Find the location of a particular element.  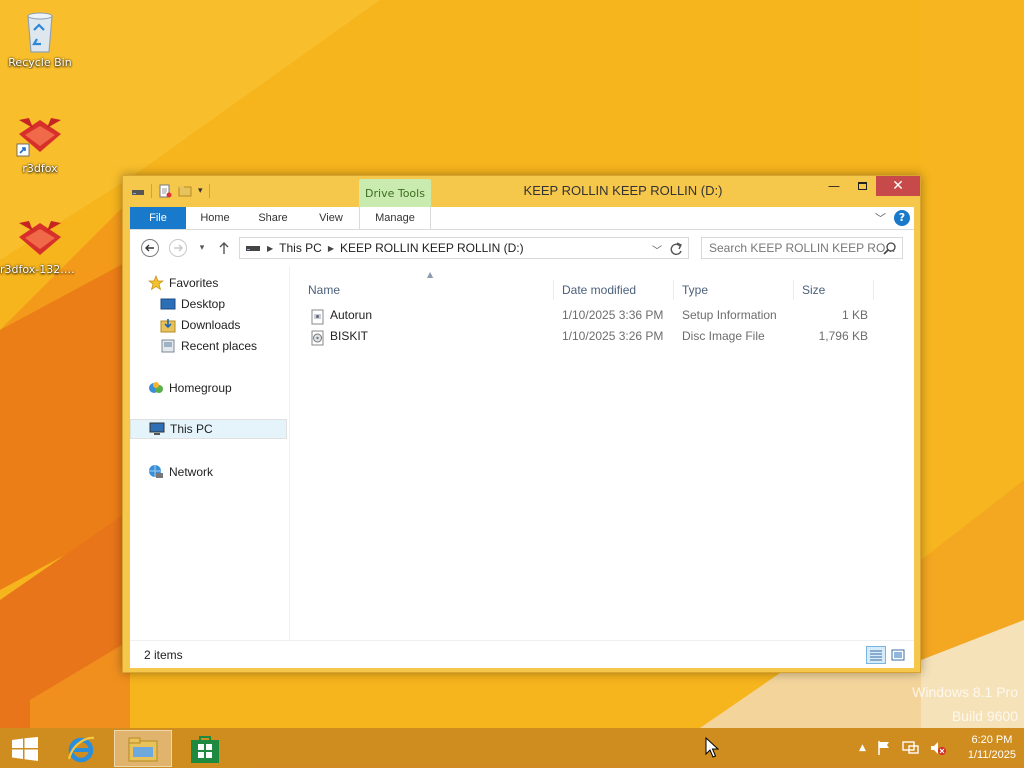

show-hidden-icons-icon: ▲ is located at coordinates (862, 748).